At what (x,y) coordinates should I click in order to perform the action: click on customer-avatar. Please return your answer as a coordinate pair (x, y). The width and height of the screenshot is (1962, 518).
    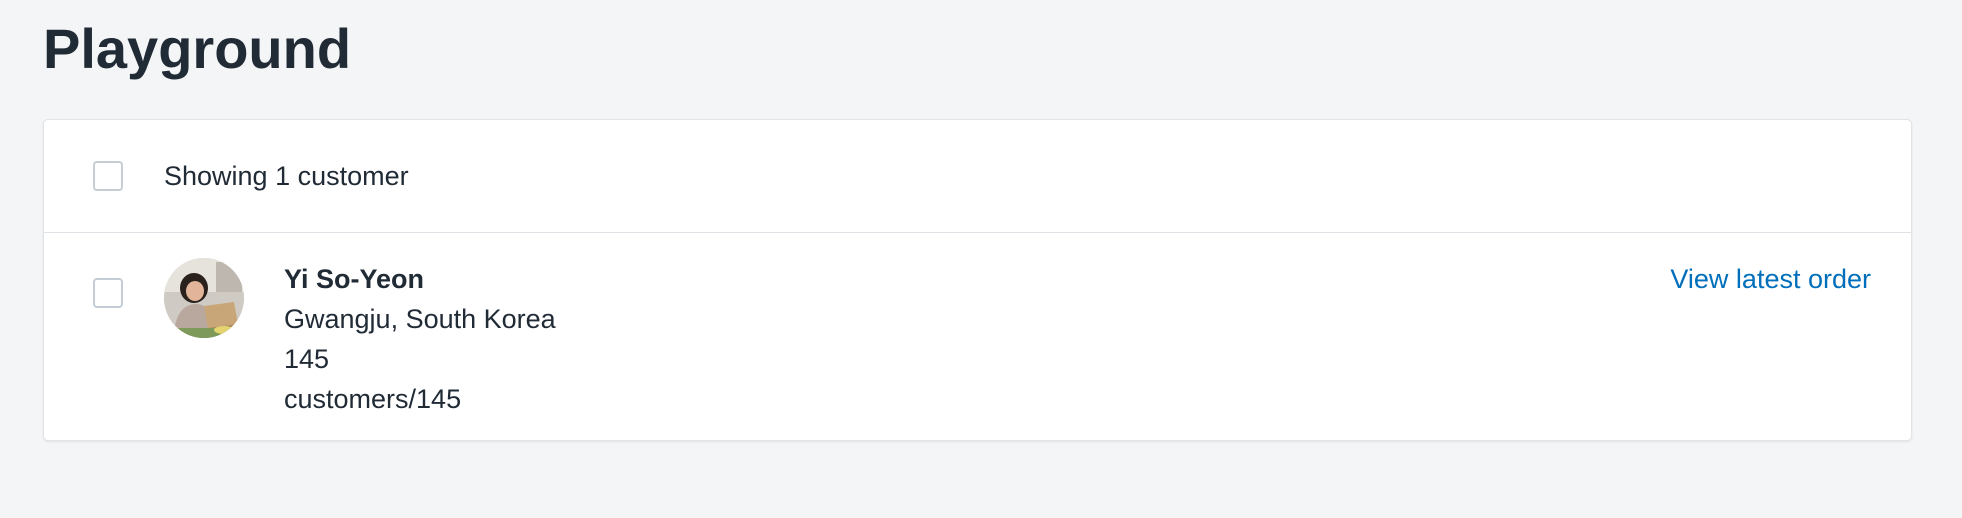
    Looking at the image, I should click on (204, 298).